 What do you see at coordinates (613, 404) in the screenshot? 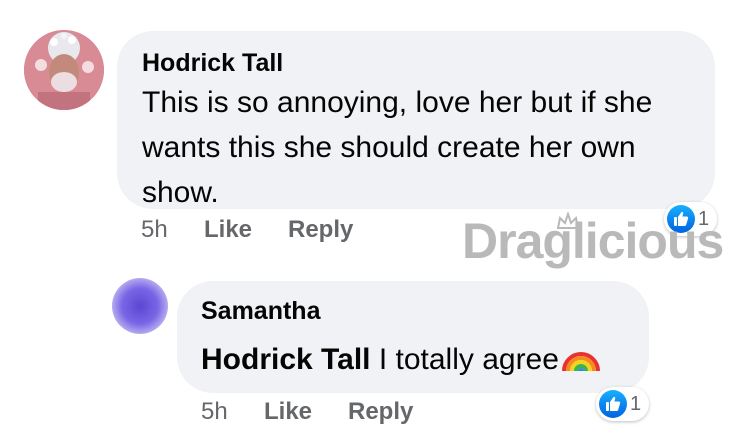
I see `thumbs-up-icon` at bounding box center [613, 404].